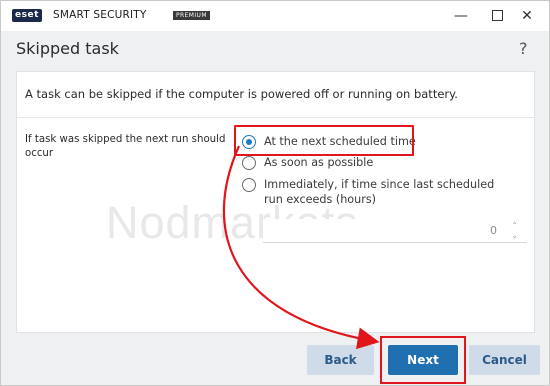 This screenshot has width=550, height=386. Describe the element at coordinates (527, 16) in the screenshot. I see `close-icon: ✕` at that location.